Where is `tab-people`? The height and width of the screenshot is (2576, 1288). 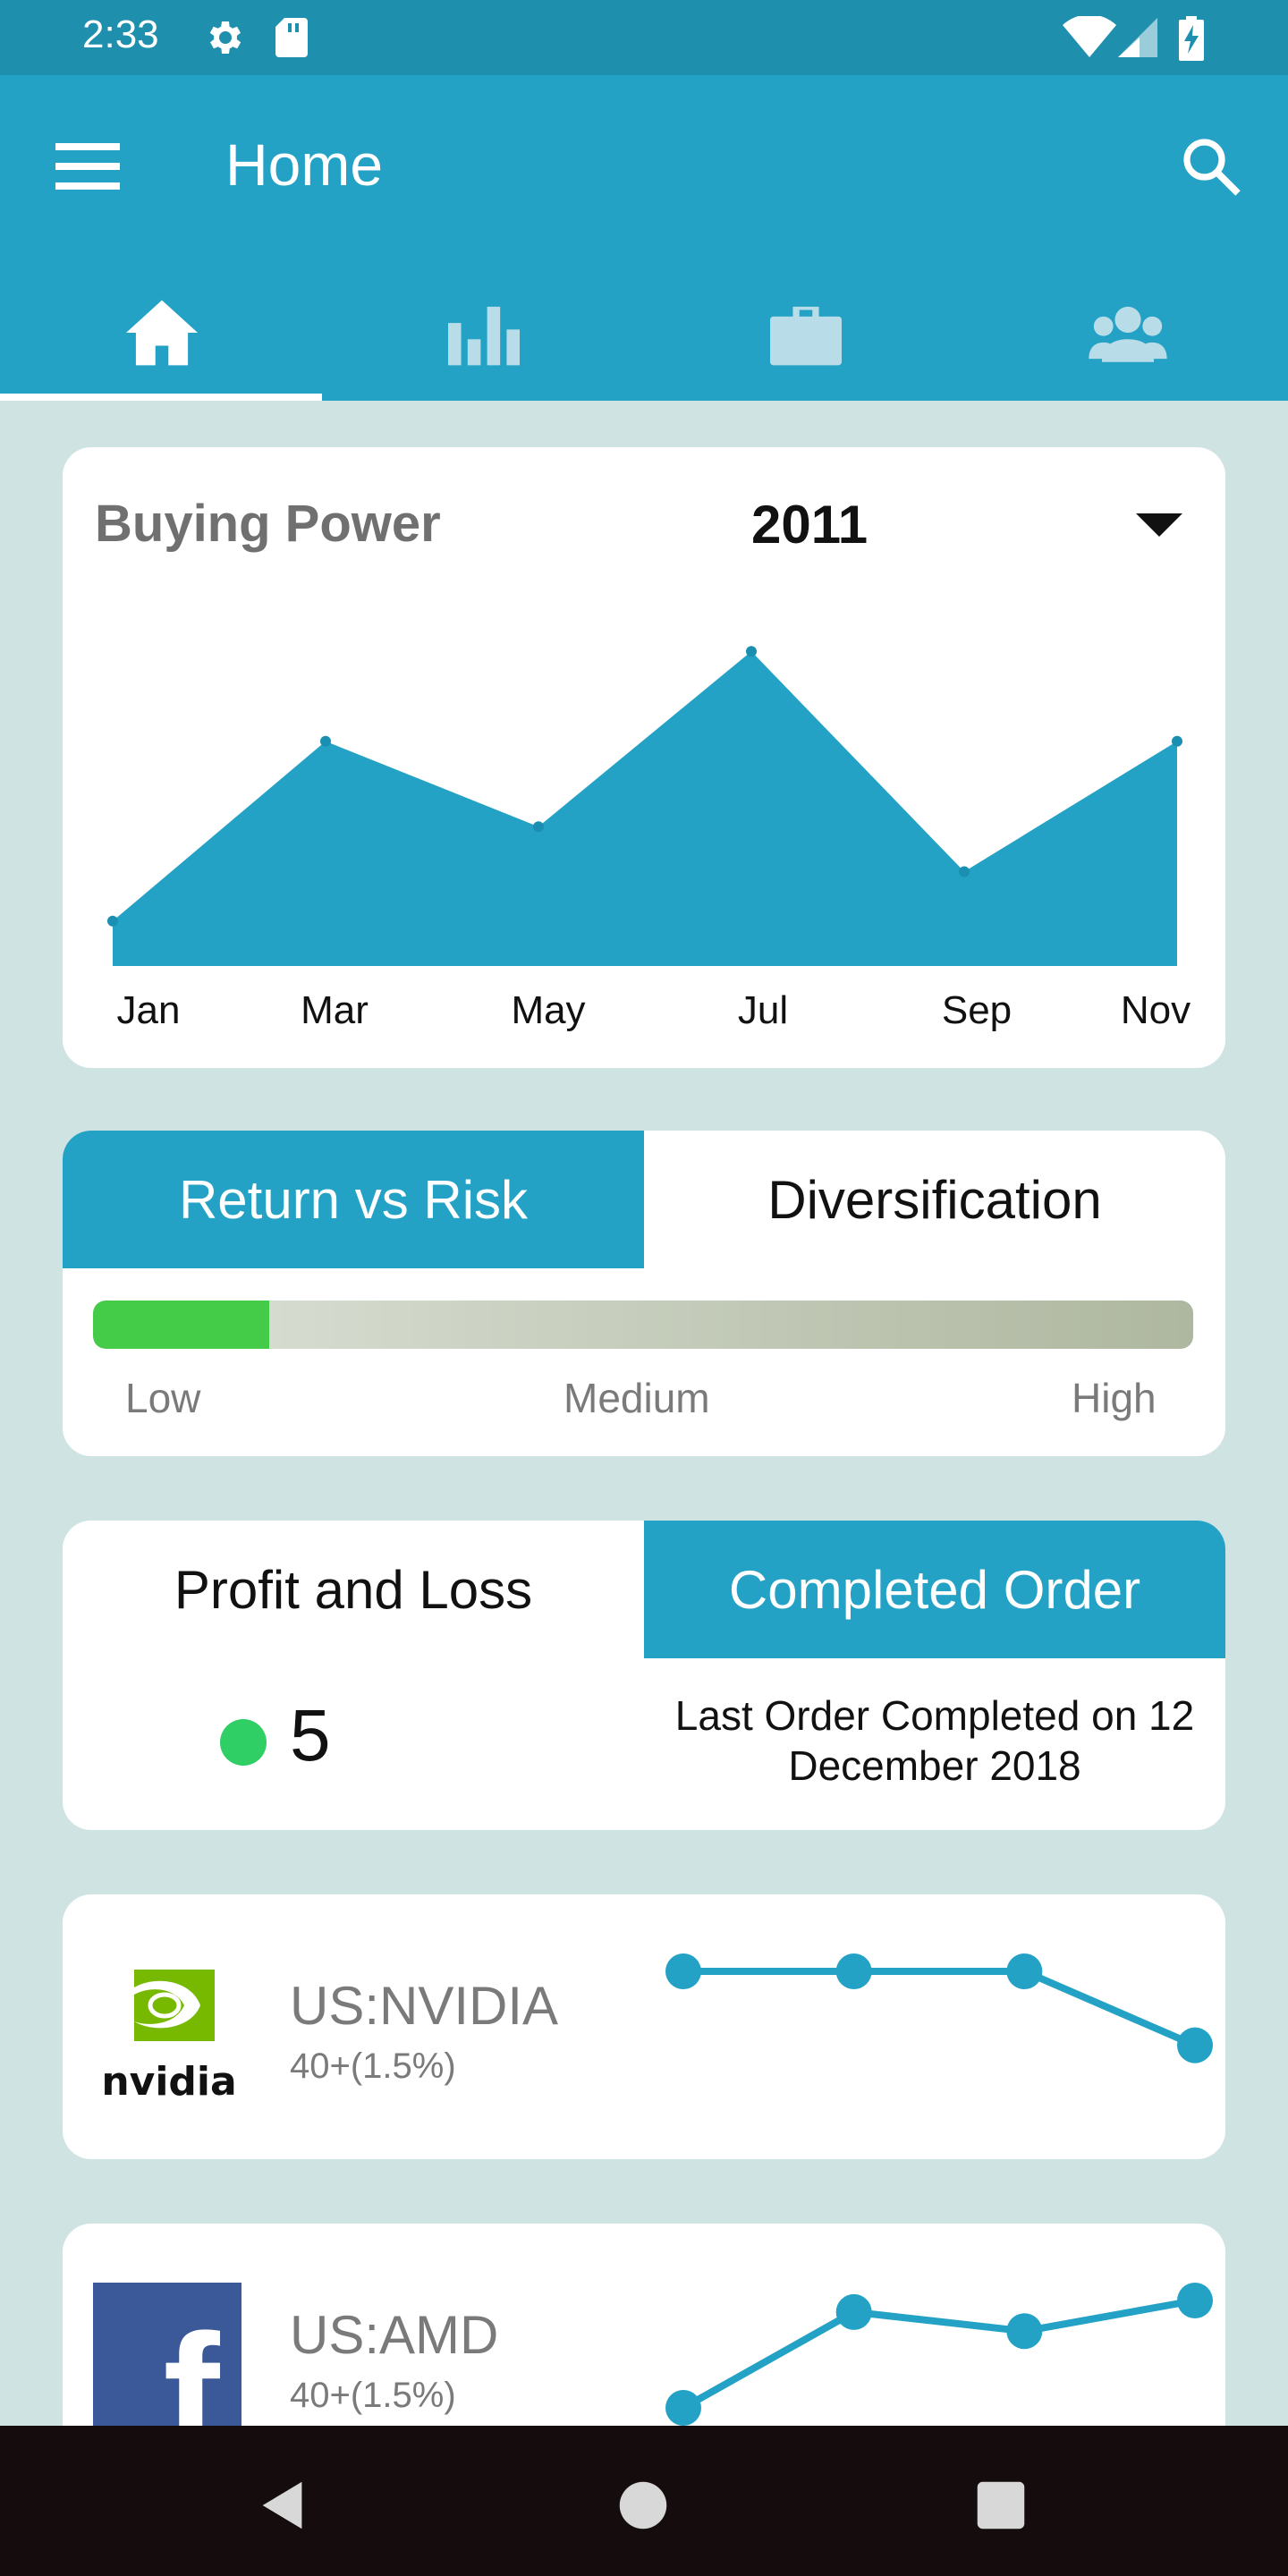
tab-people is located at coordinates (1127, 343).